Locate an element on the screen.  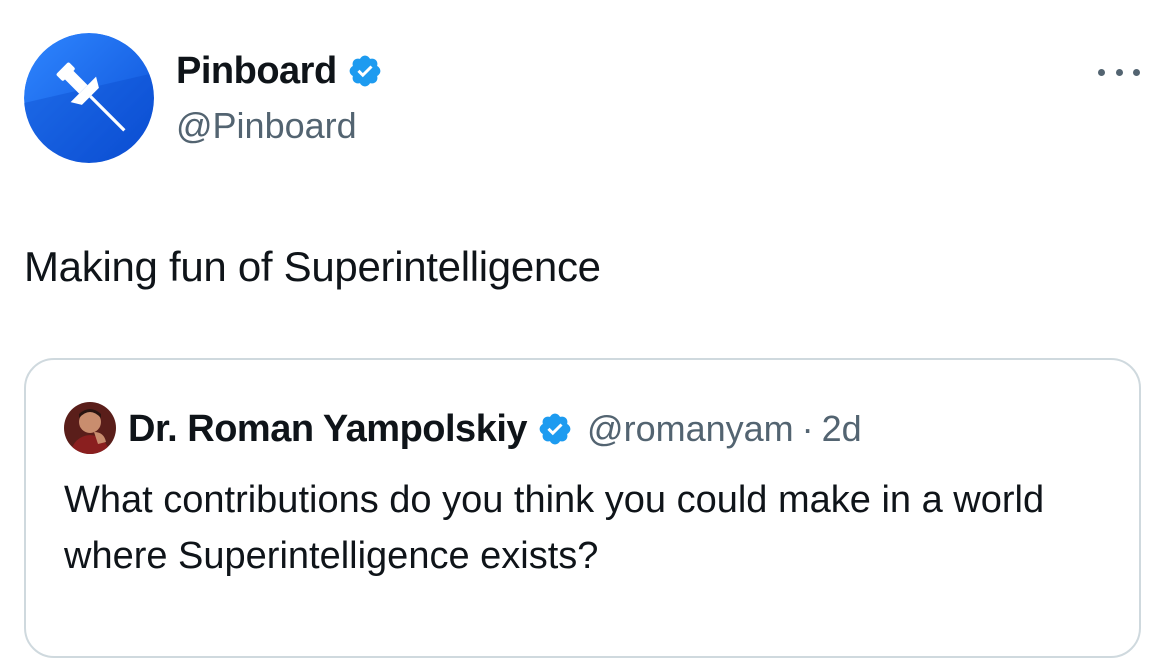
person-photo-icon is located at coordinates (90, 428).